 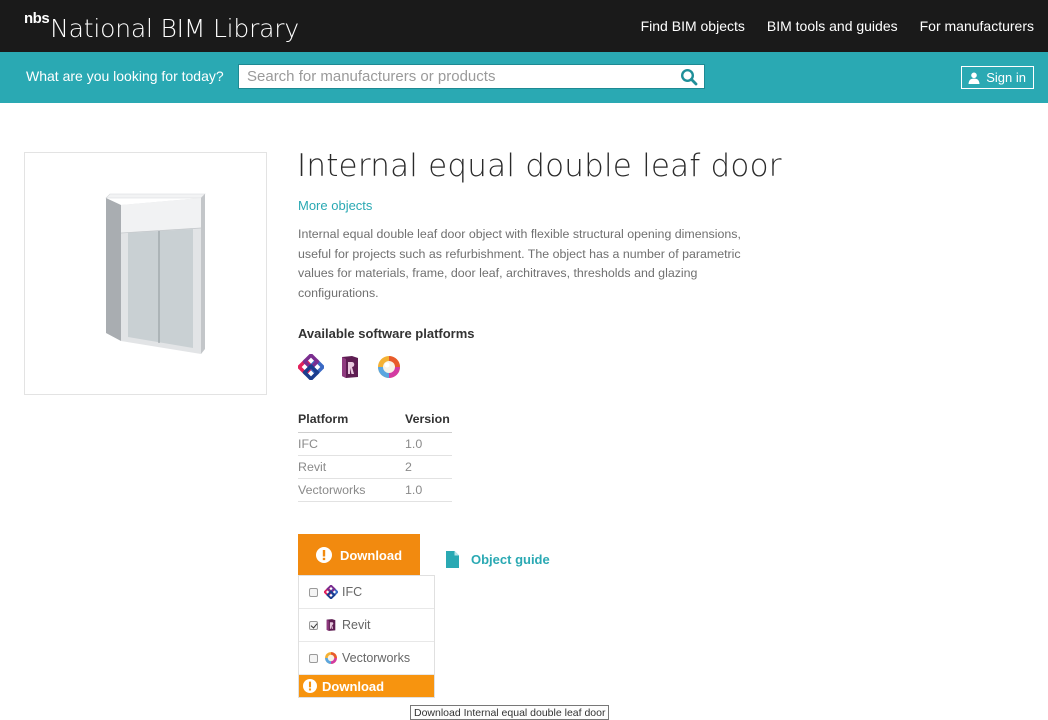 I want to click on table-row: Vectorworks 1.0, so click(x=375, y=490).